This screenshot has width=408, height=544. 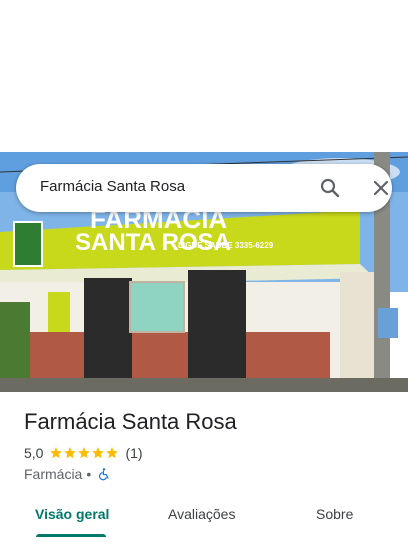 I want to click on sign-phone: LIGUE SAÚDE 3335-6229, so click(x=226, y=245).